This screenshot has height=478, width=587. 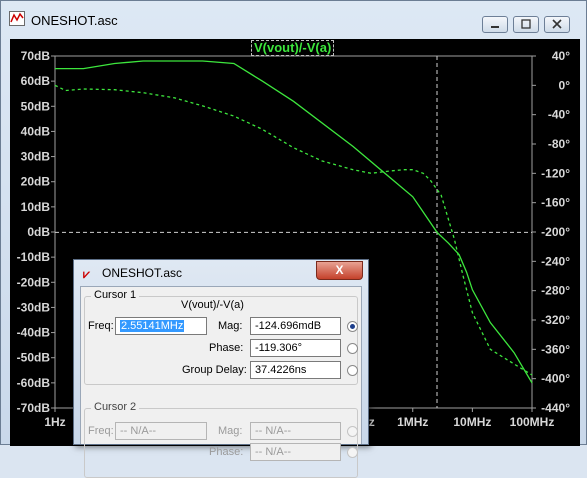 I want to click on y-left-tick-label: 0dB, so click(x=38, y=232).